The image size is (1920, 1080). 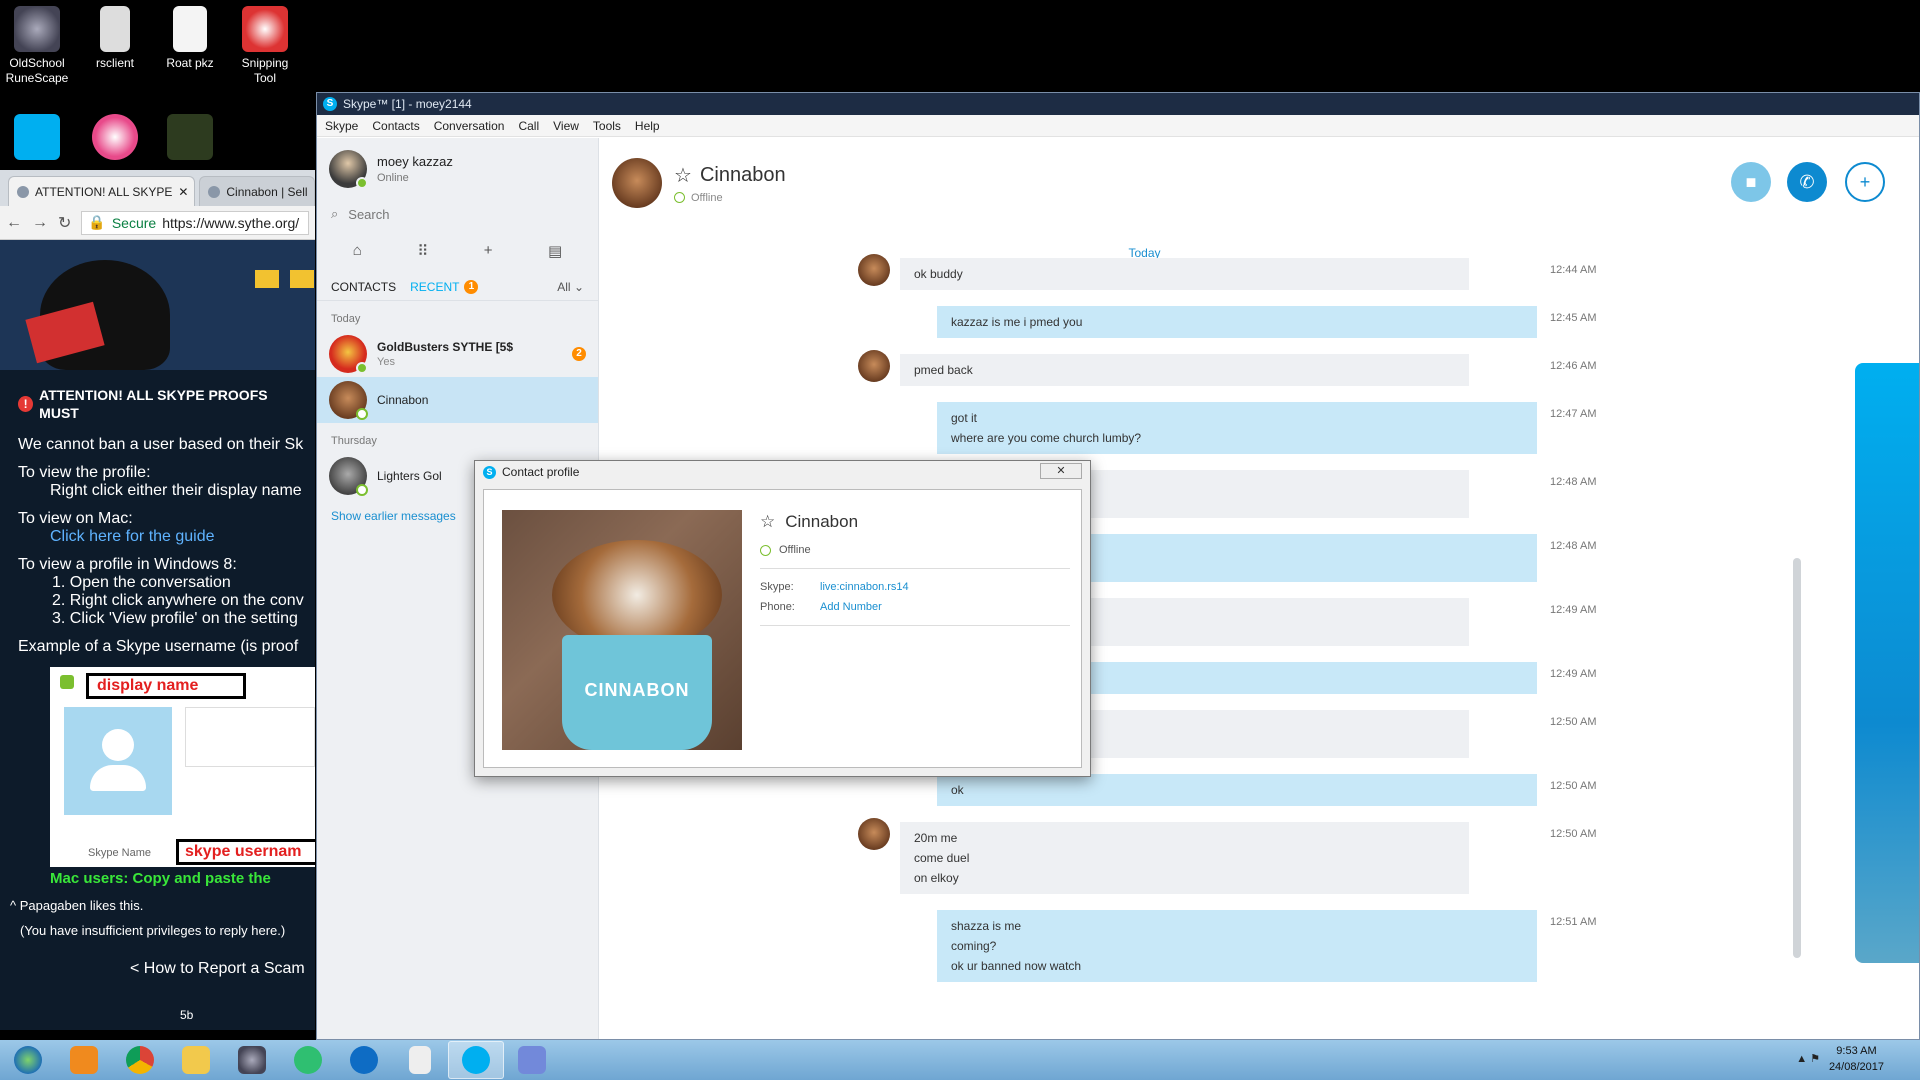 I want to click on profile-status-row: Offline, so click(x=915, y=556).